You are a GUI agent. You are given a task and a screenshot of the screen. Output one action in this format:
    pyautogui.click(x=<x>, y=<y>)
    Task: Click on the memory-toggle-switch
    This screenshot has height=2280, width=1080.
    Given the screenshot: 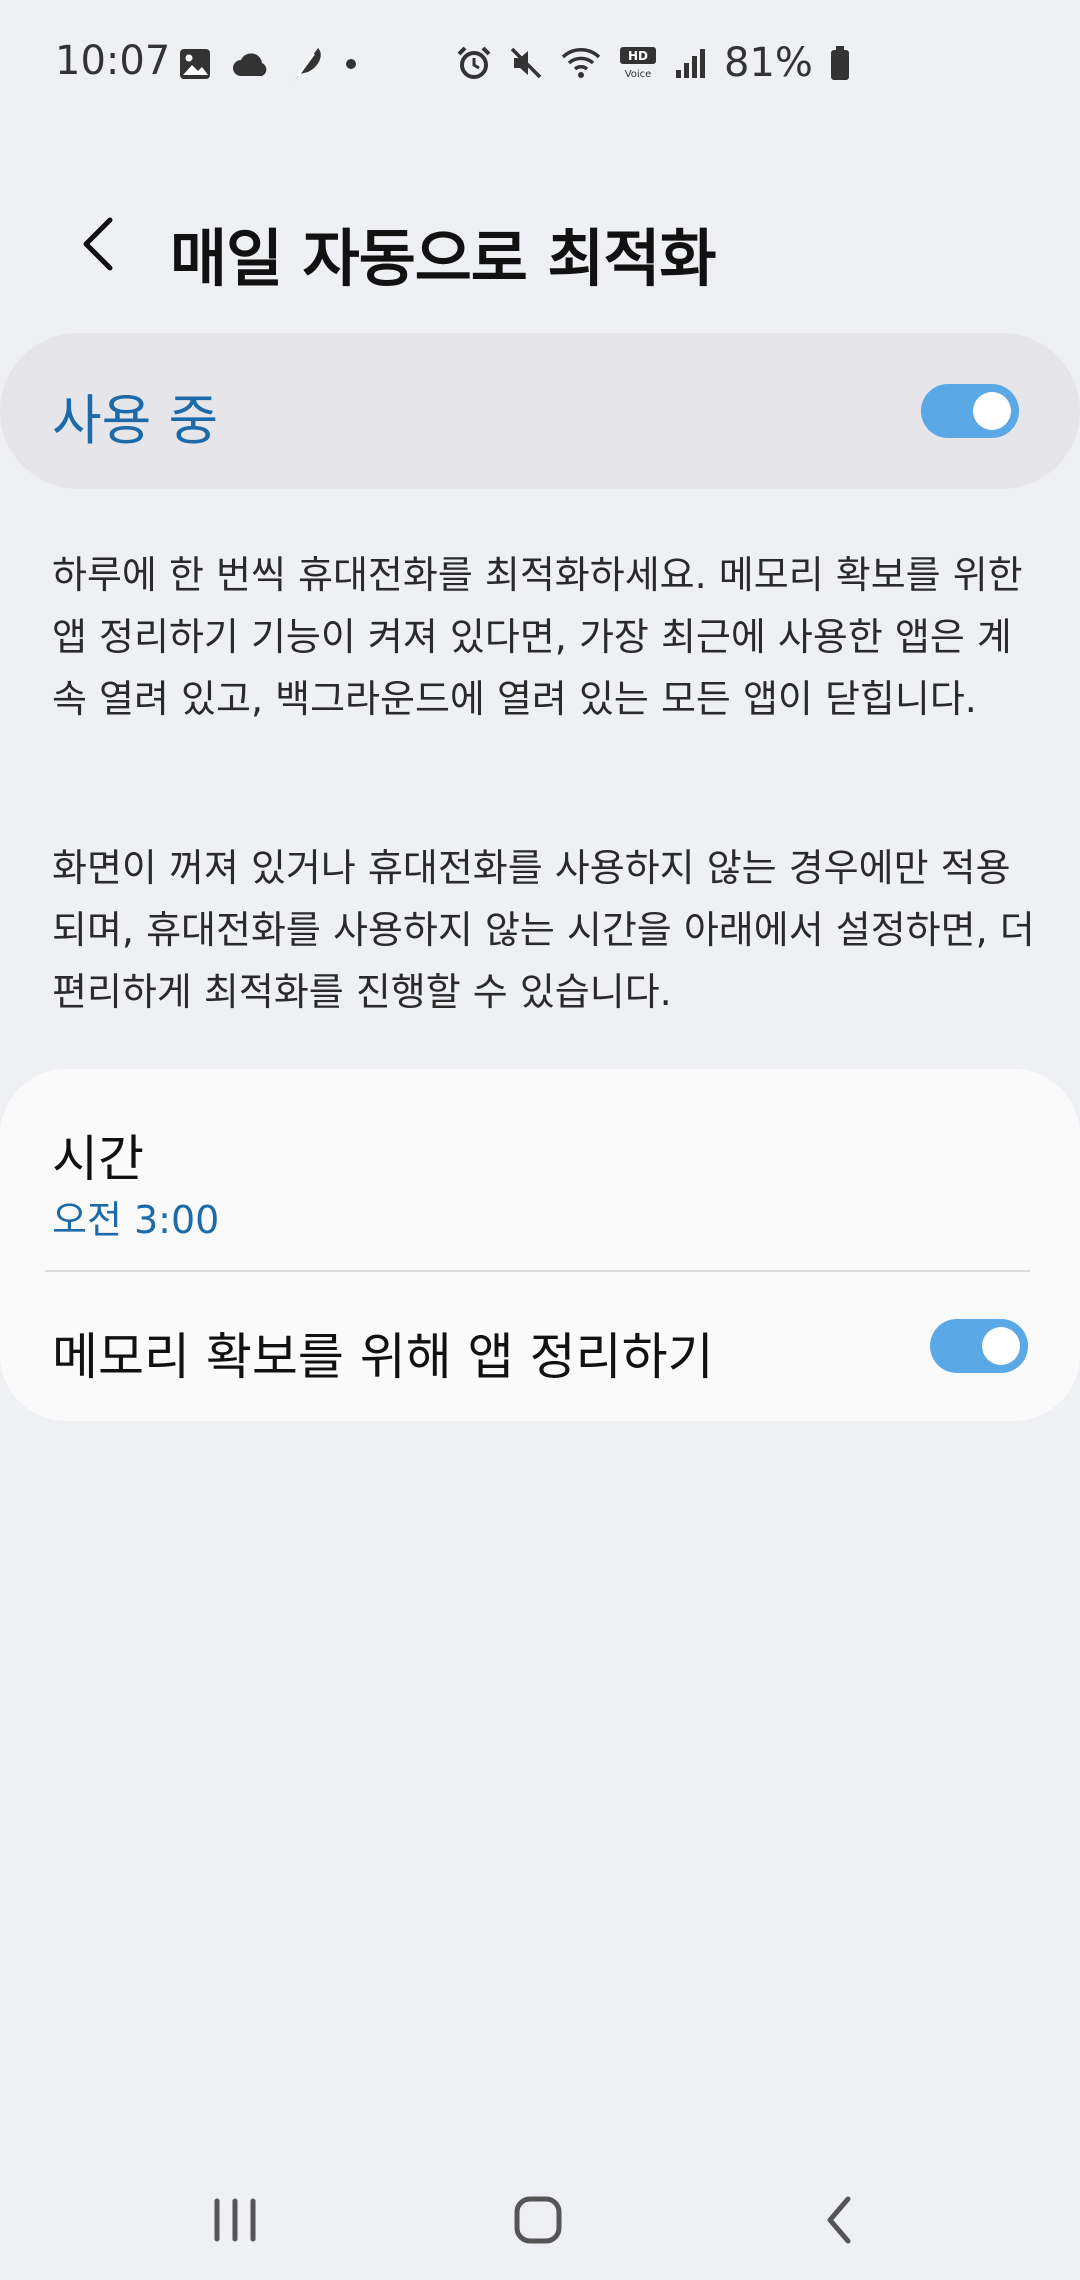 What is the action you would take?
    pyautogui.click(x=979, y=1346)
    